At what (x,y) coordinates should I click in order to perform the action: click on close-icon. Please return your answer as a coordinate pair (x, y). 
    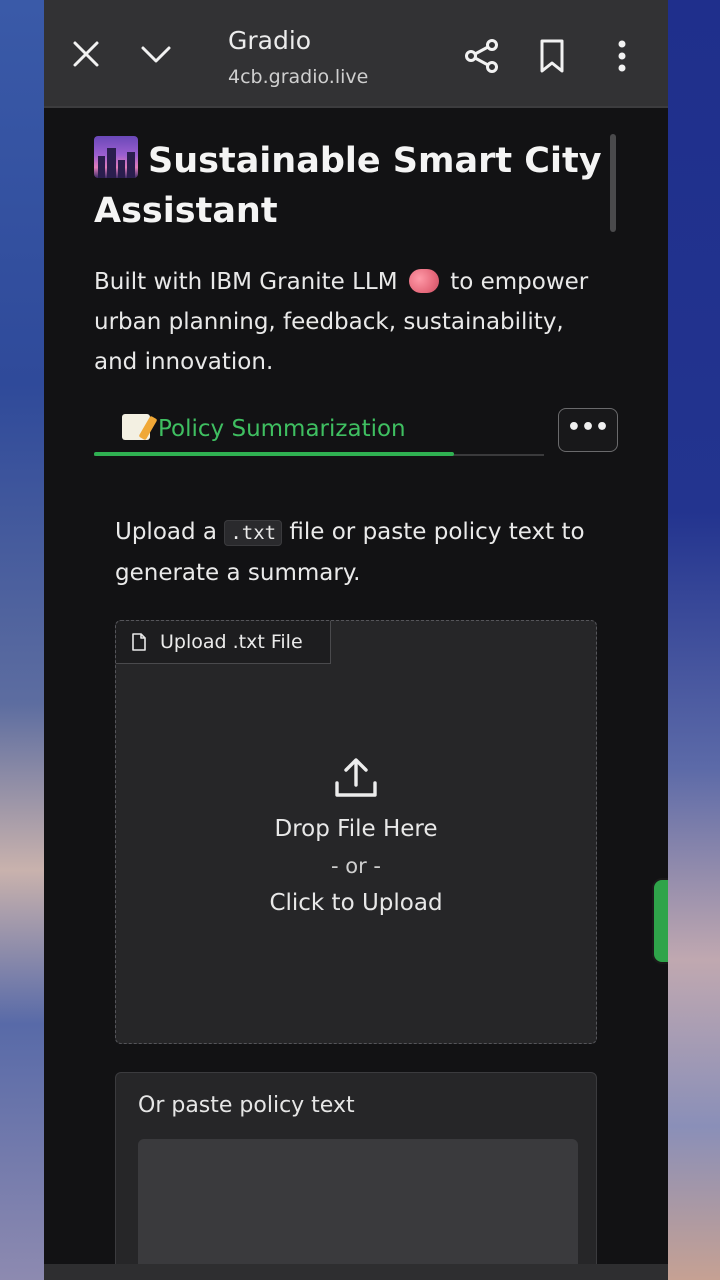
    Looking at the image, I should click on (86, 56).